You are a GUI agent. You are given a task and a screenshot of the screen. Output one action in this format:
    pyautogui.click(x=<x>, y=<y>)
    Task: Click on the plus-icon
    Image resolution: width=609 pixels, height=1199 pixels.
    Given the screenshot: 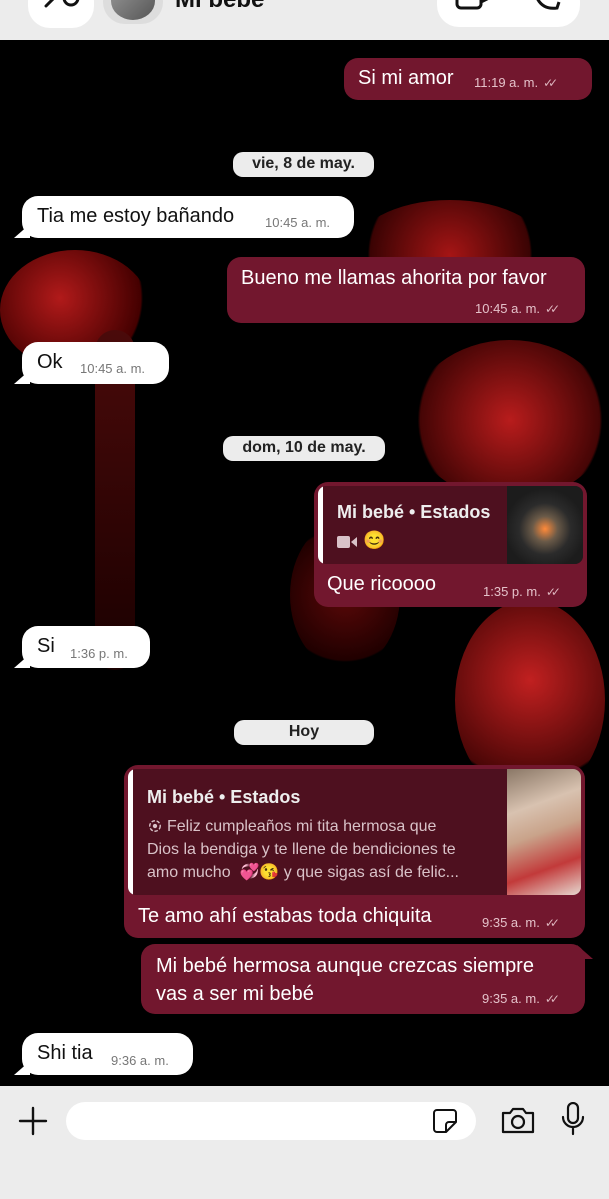 What is the action you would take?
    pyautogui.click(x=33, y=1121)
    